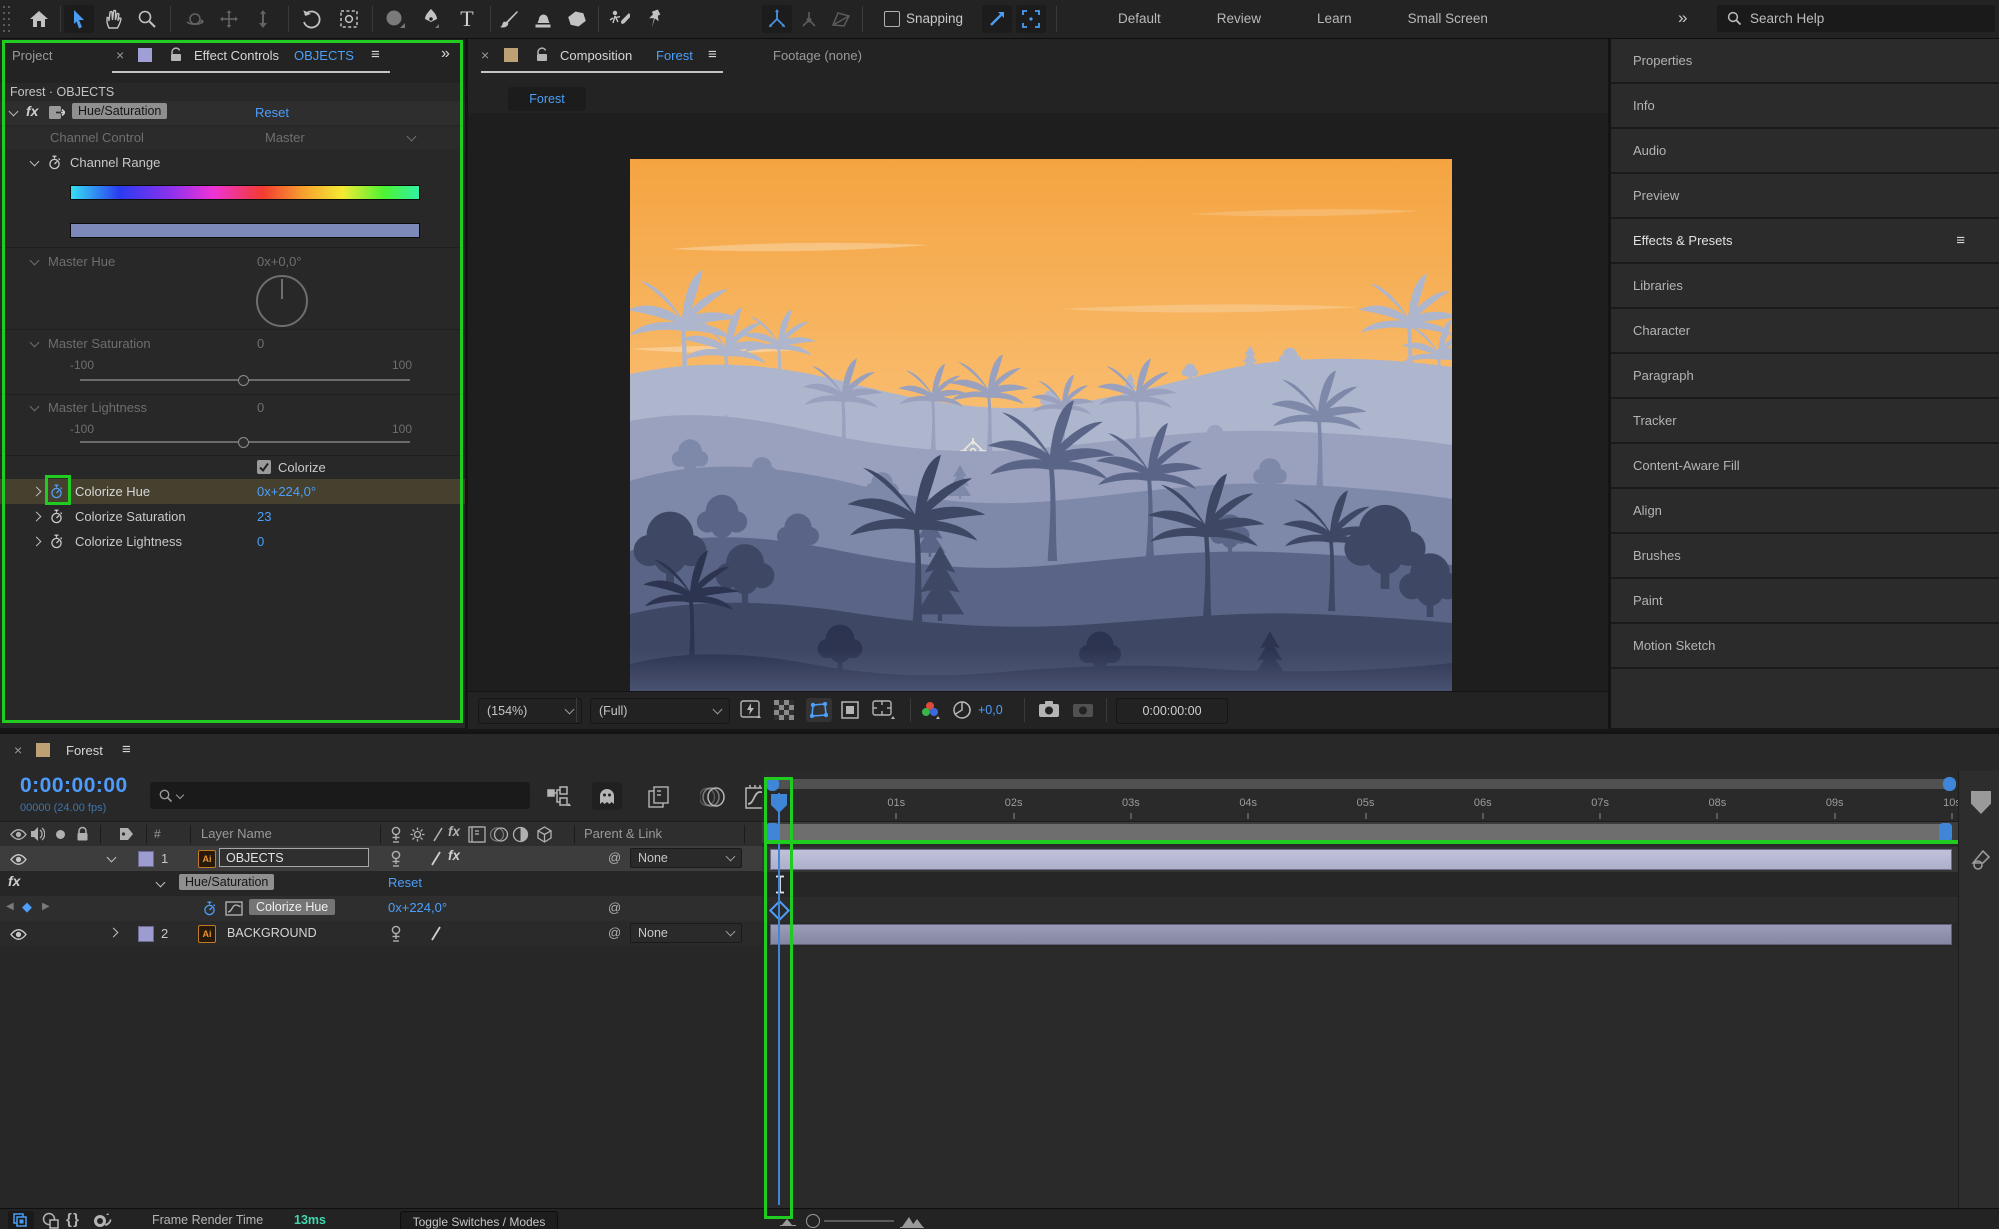 This screenshot has width=1999, height=1229. I want to click on work-area-end-handle, so click(1945, 832).